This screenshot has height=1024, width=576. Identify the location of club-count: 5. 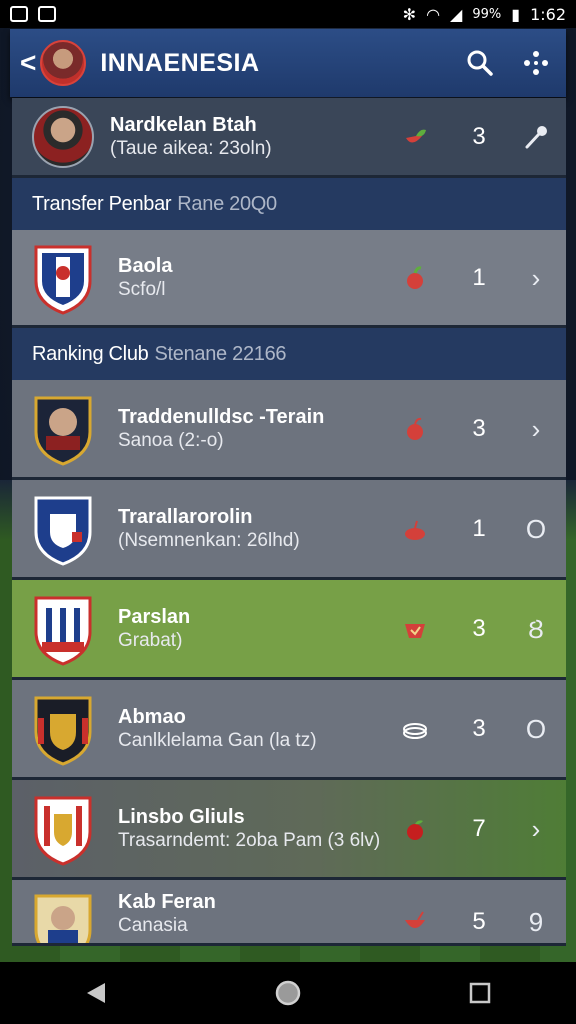
(479, 921).